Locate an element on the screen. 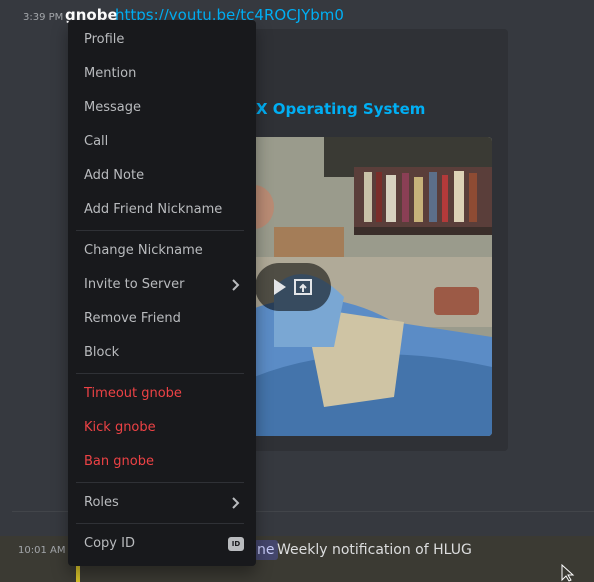 The image size is (594, 582). bottom-message-text: Weekly notification of HLUG is located at coordinates (374, 550).